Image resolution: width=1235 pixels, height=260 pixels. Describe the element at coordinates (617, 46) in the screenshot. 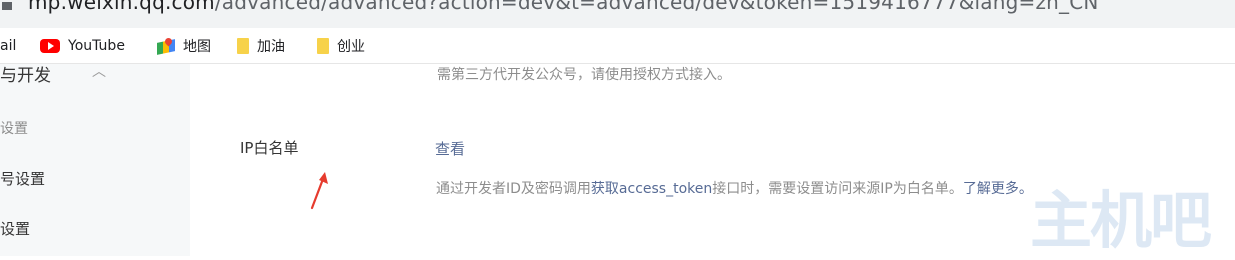

I see `bookmarks-bar: ail YouTube 地图 加油 创业` at that location.